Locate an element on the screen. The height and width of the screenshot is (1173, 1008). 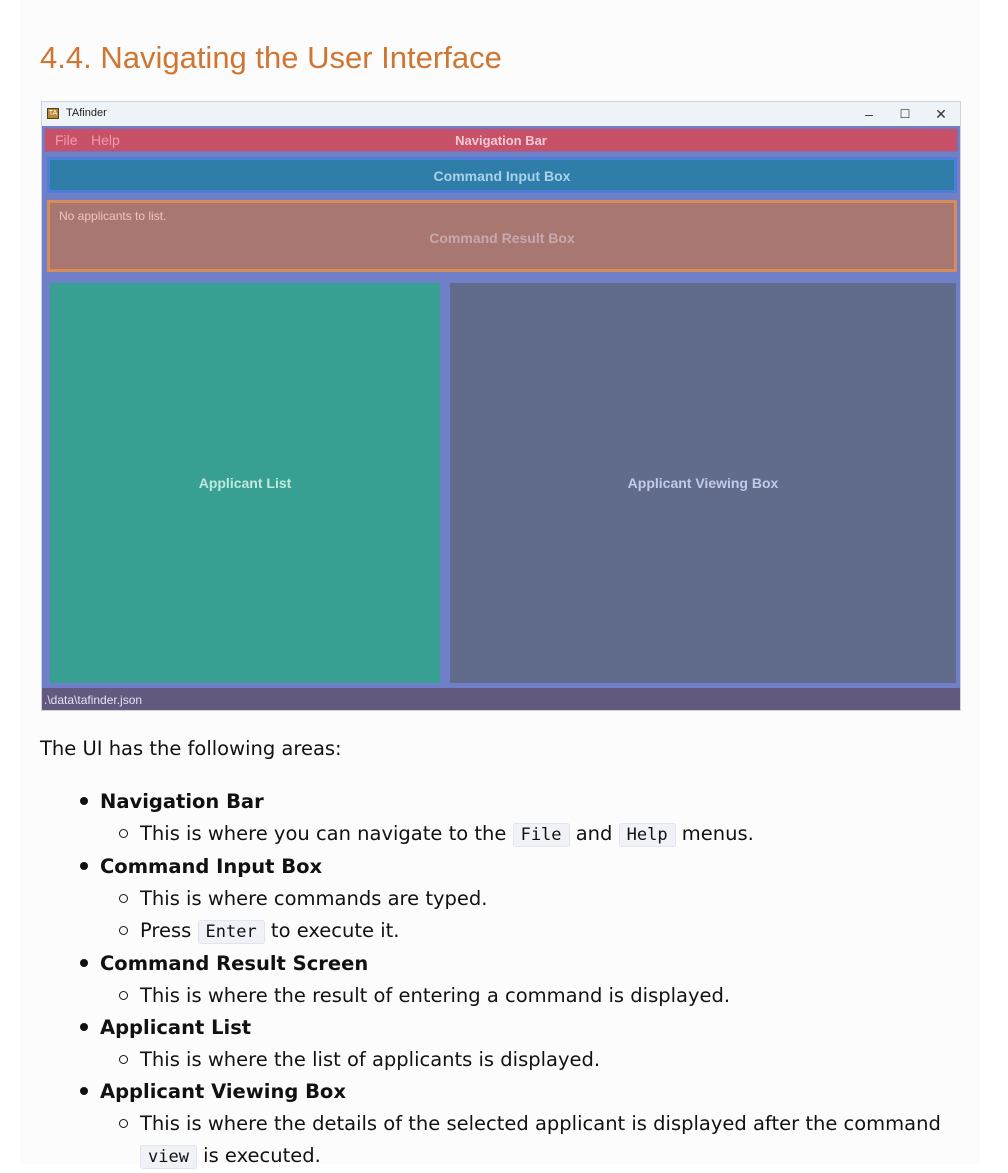
status-bar: .\data\tafinder.json is located at coordinates (501, 699).